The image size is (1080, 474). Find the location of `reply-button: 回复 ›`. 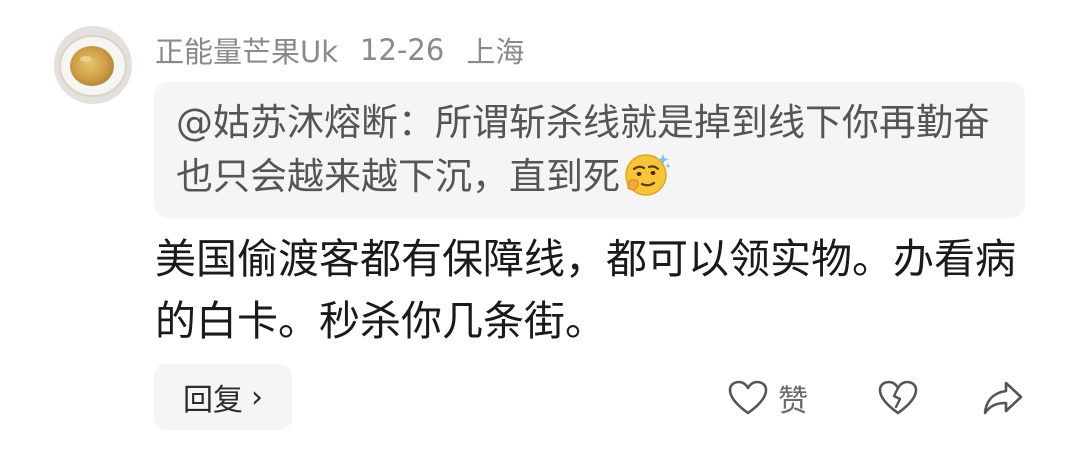

reply-button: 回复 › is located at coordinates (223, 397).